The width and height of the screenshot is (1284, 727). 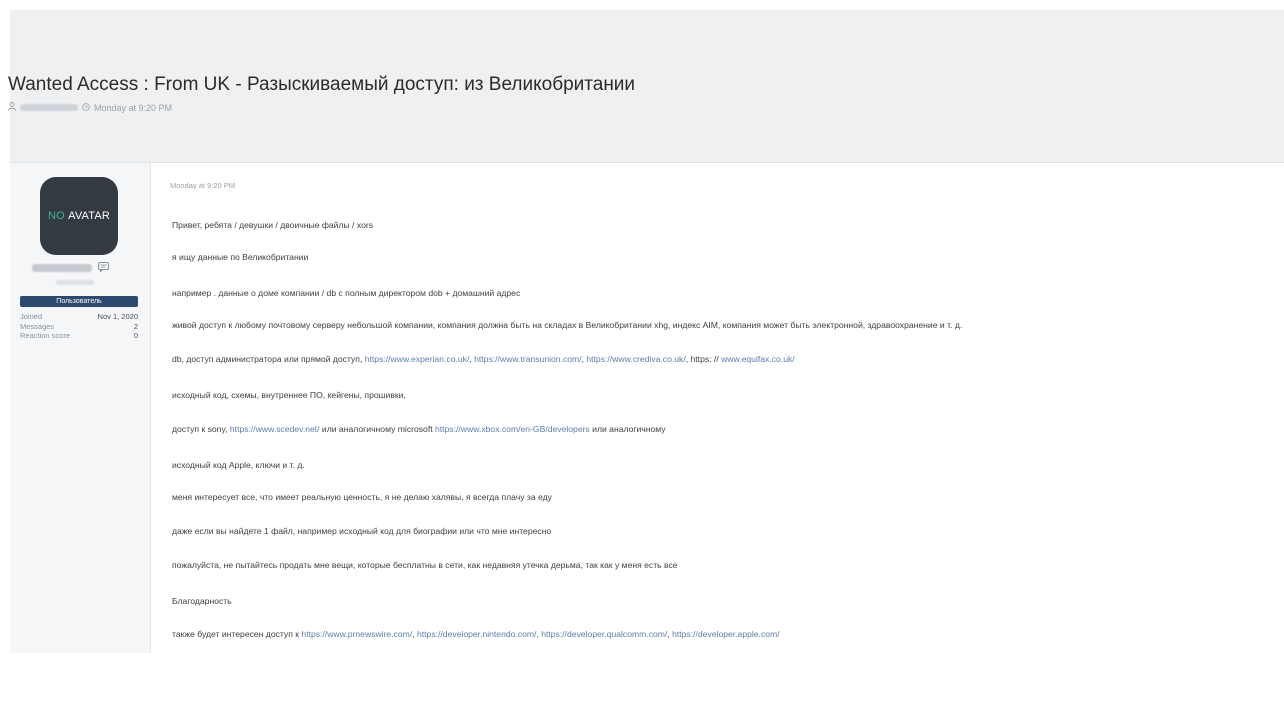 I want to click on stat-label: Messages, so click(x=37, y=326).